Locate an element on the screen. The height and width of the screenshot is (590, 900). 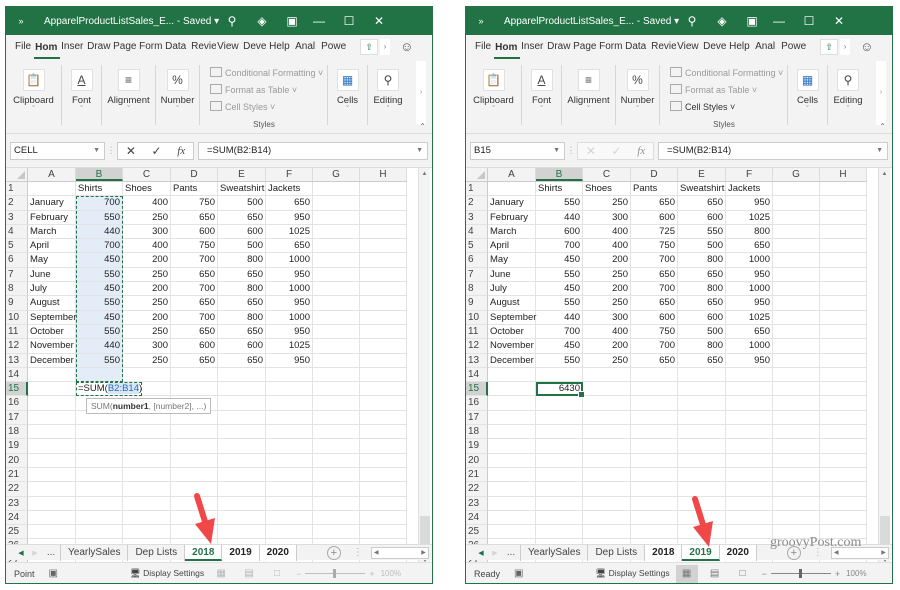
cell-a18 is located at coordinates (512, 432).